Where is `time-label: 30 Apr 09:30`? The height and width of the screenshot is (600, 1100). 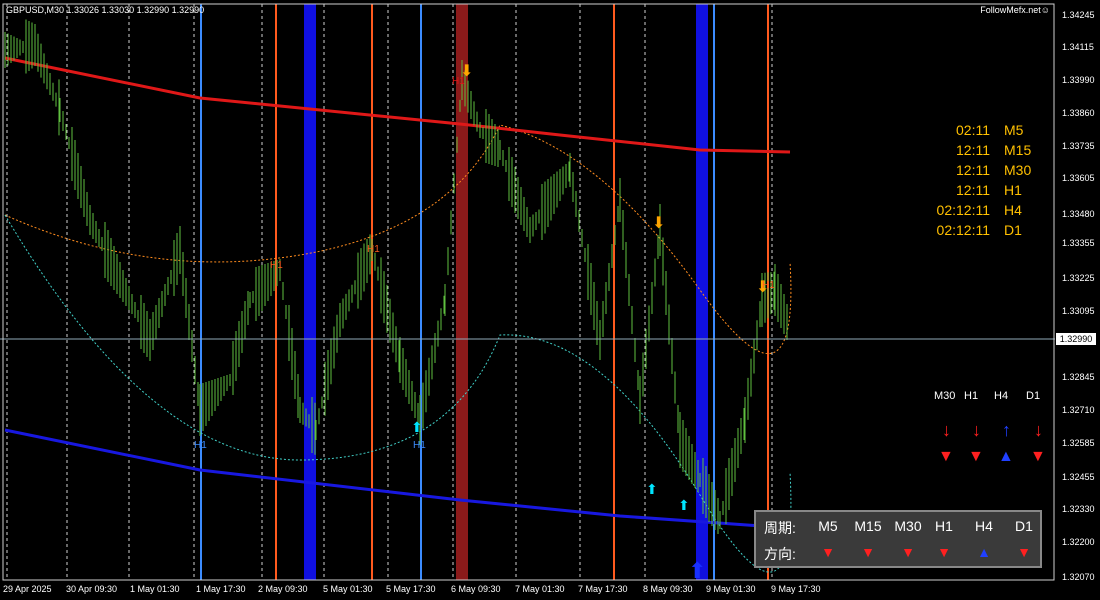 time-label: 30 Apr 09:30 is located at coordinates (92, 589).